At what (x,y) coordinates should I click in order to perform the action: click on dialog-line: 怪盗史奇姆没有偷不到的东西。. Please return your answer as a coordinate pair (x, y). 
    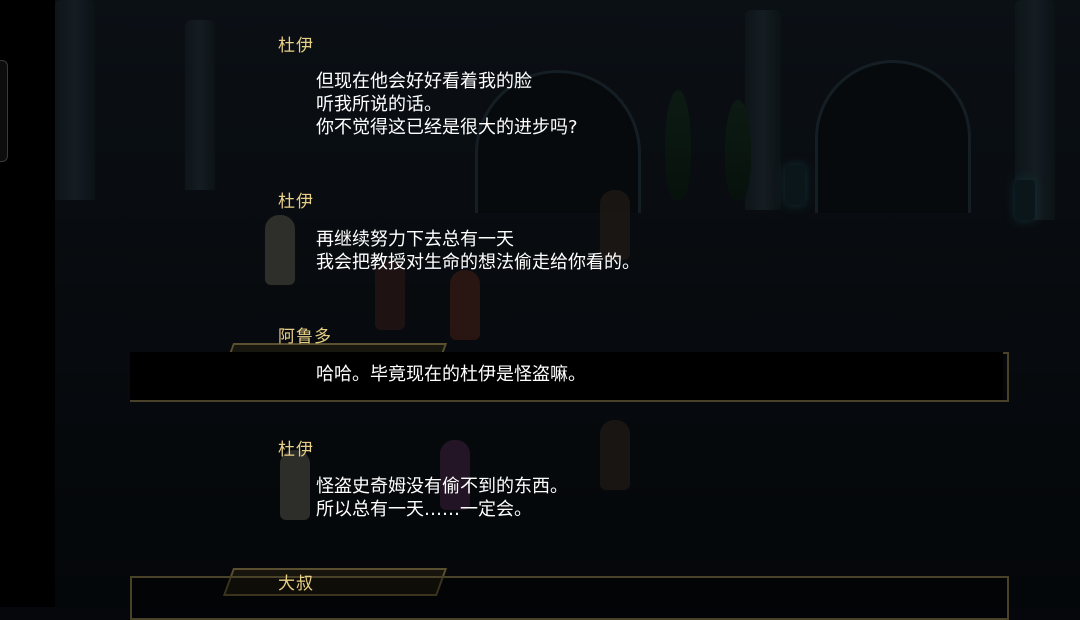
    Looking at the image, I should click on (442, 486).